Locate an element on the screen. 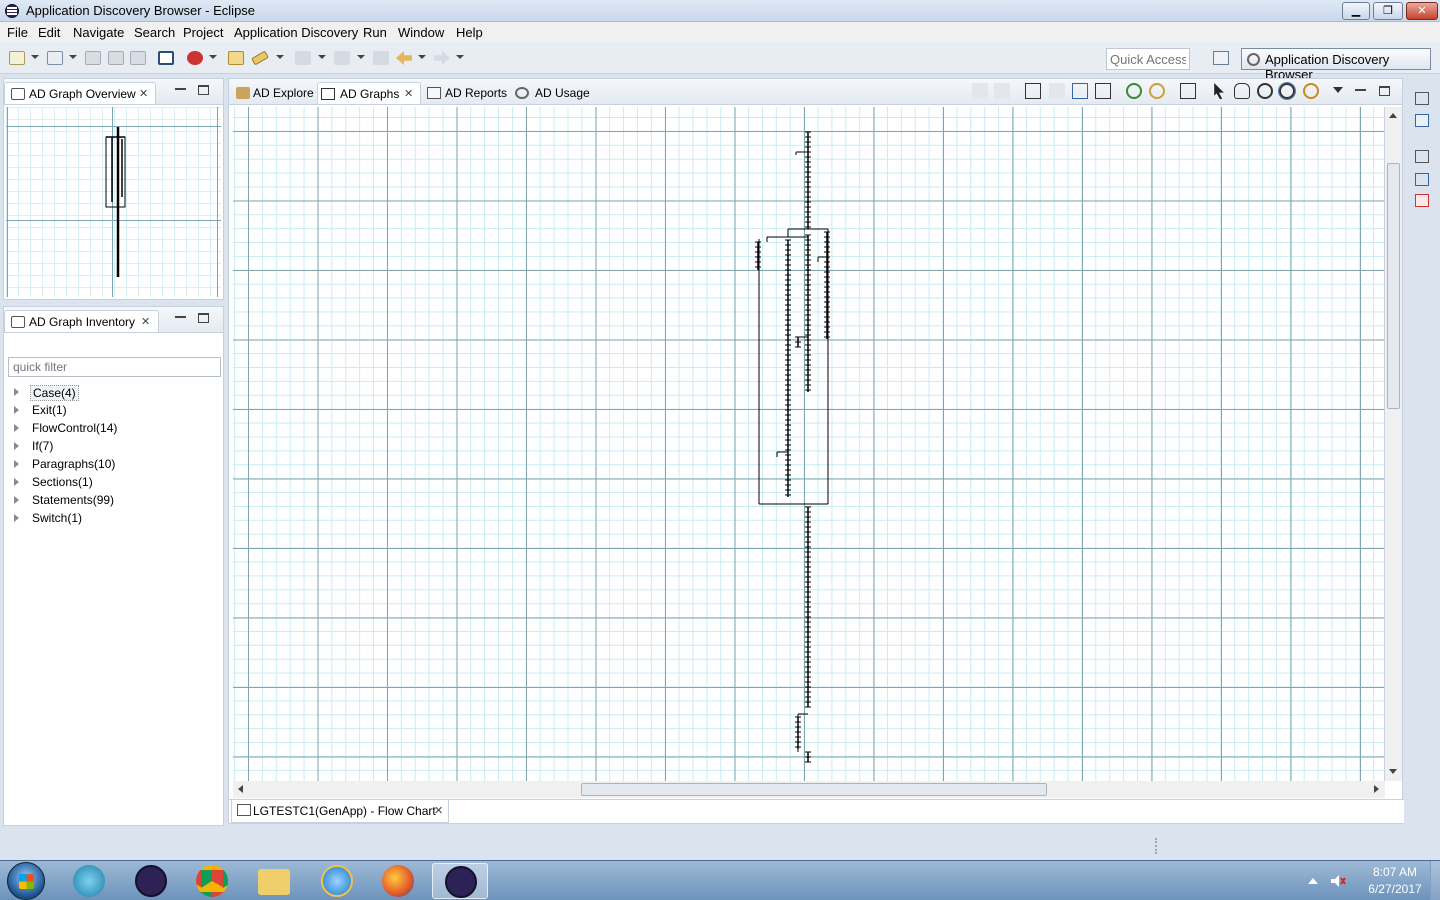 This screenshot has height=900, width=1440. zoom-fit-icon is located at coordinates (1287, 91).